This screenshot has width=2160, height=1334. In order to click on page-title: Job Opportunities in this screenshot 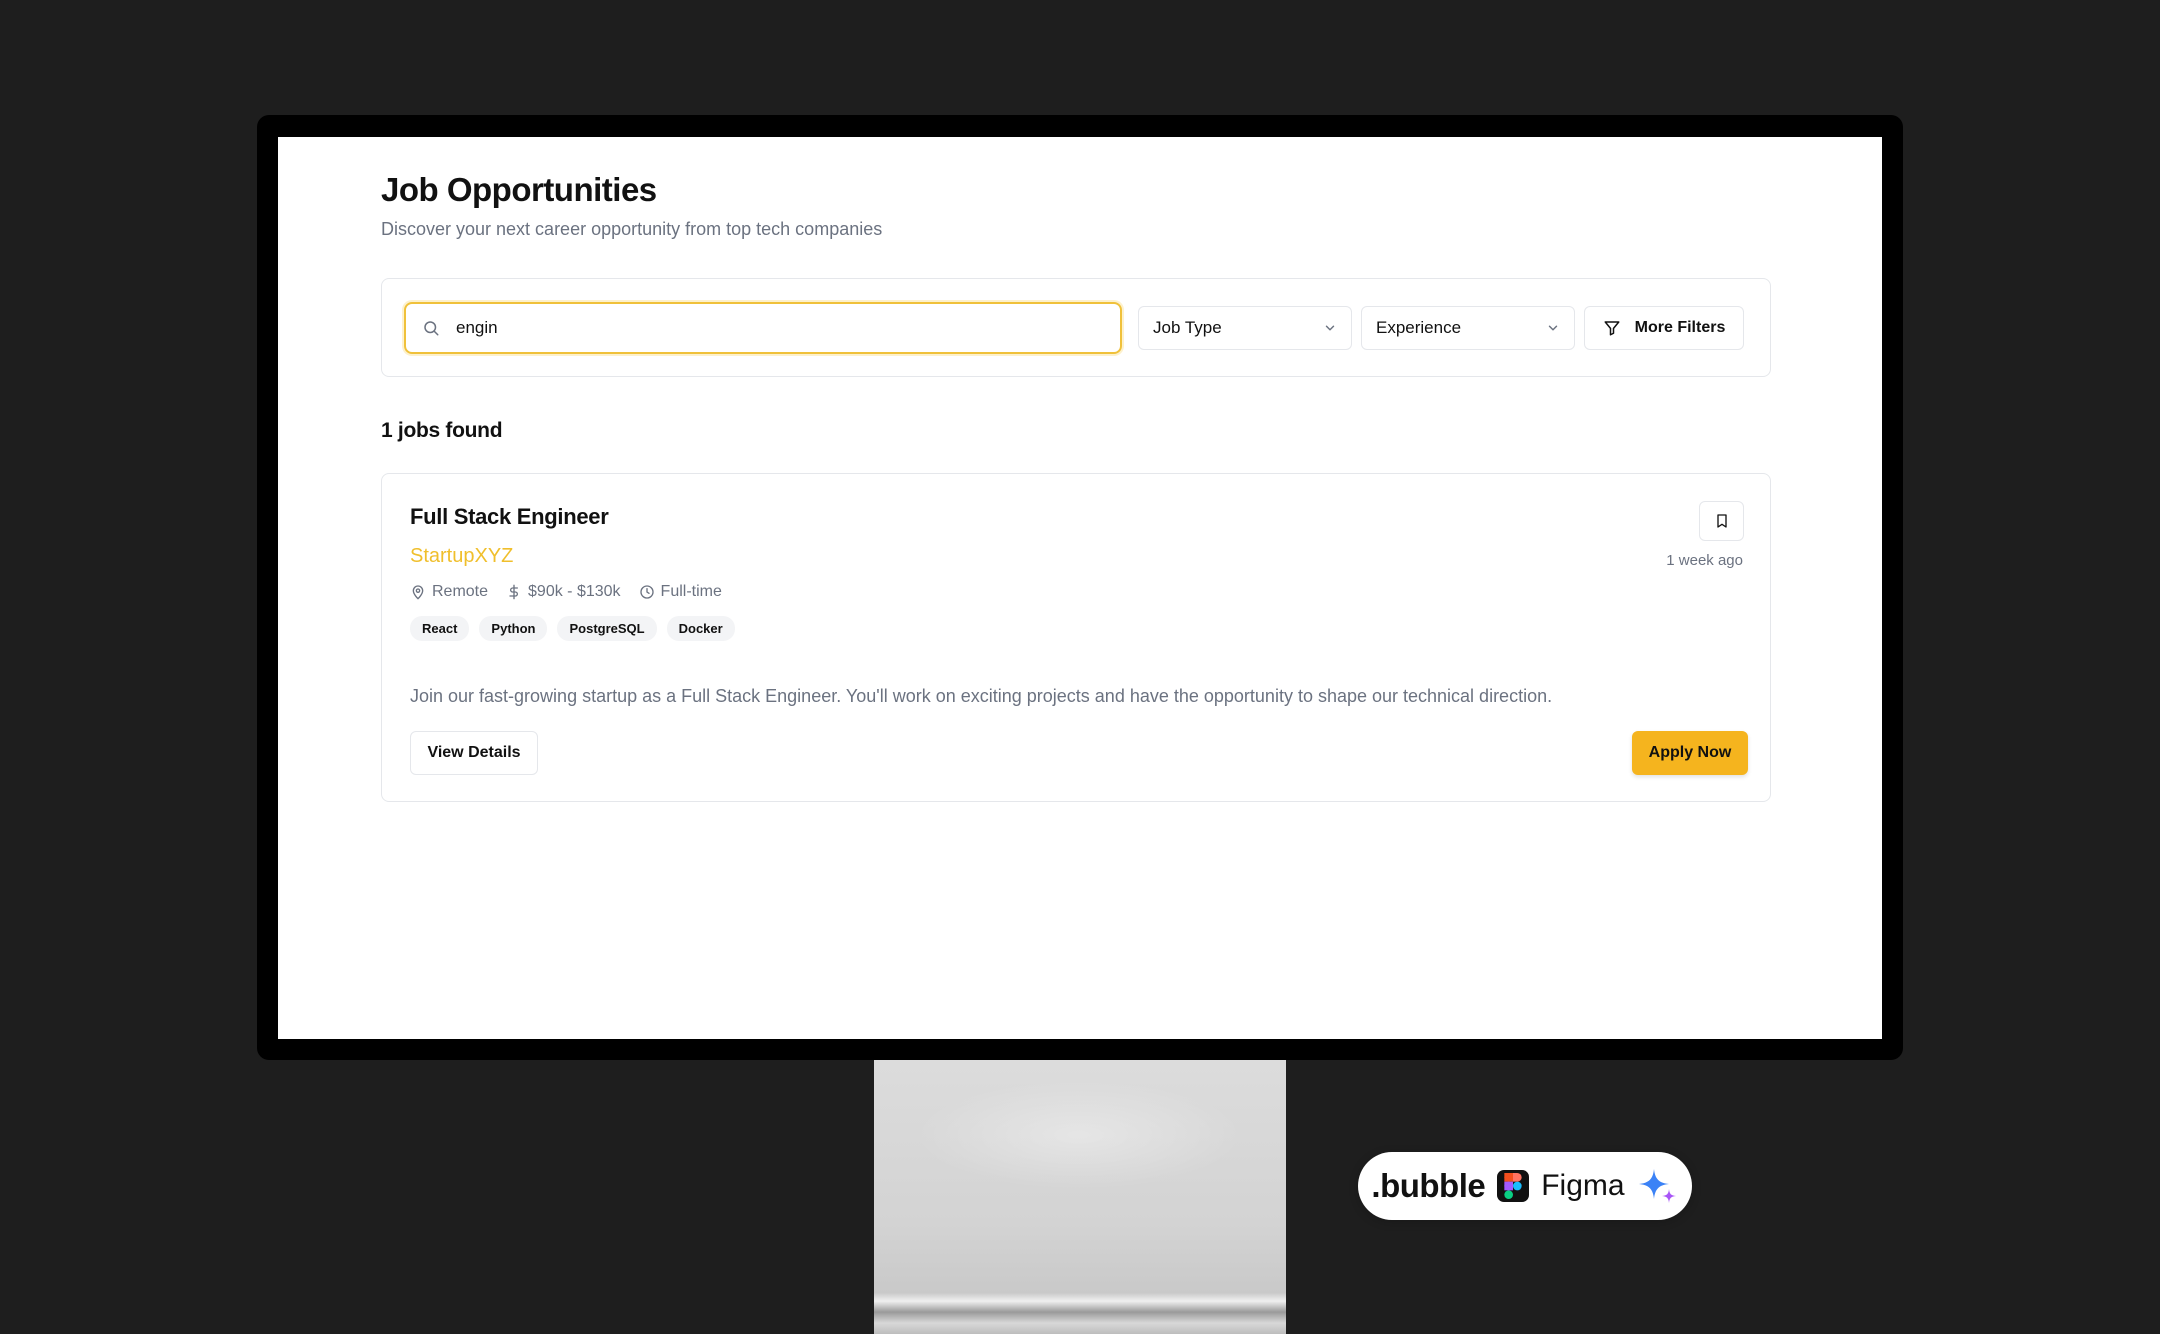, I will do `click(519, 189)`.